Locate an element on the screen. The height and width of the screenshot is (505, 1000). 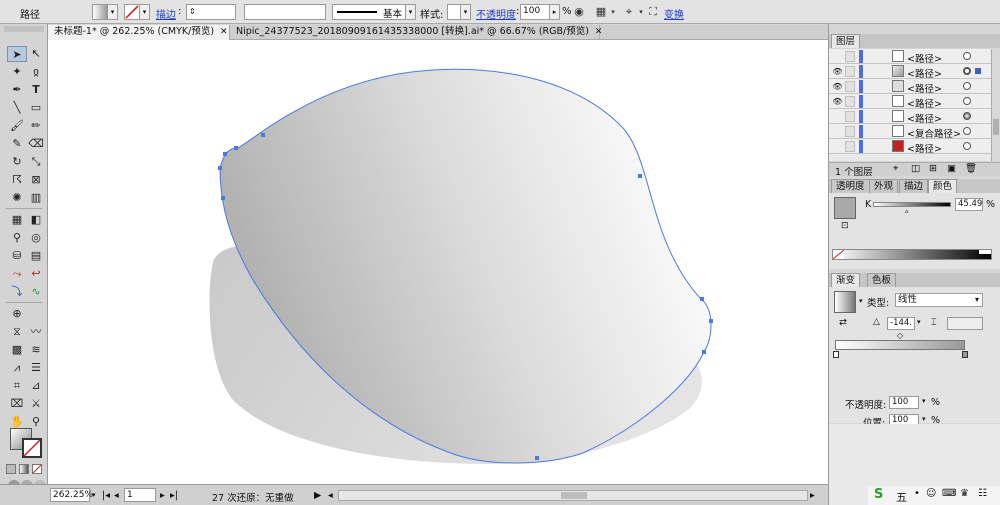
ime-skin-icon: ♛ is located at coordinates (964, 493).